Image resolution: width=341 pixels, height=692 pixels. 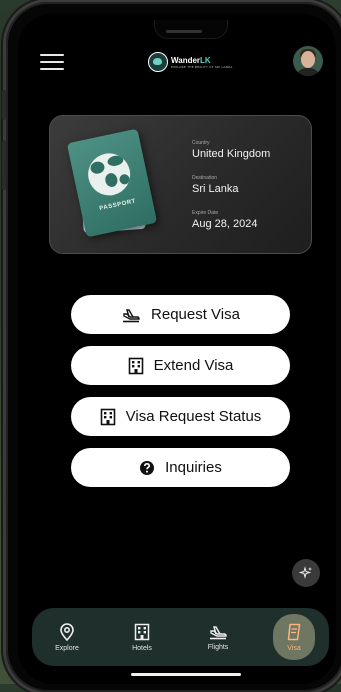 What do you see at coordinates (117, 205) in the screenshot?
I see `passport-cover-text: PASSPORT` at bounding box center [117, 205].